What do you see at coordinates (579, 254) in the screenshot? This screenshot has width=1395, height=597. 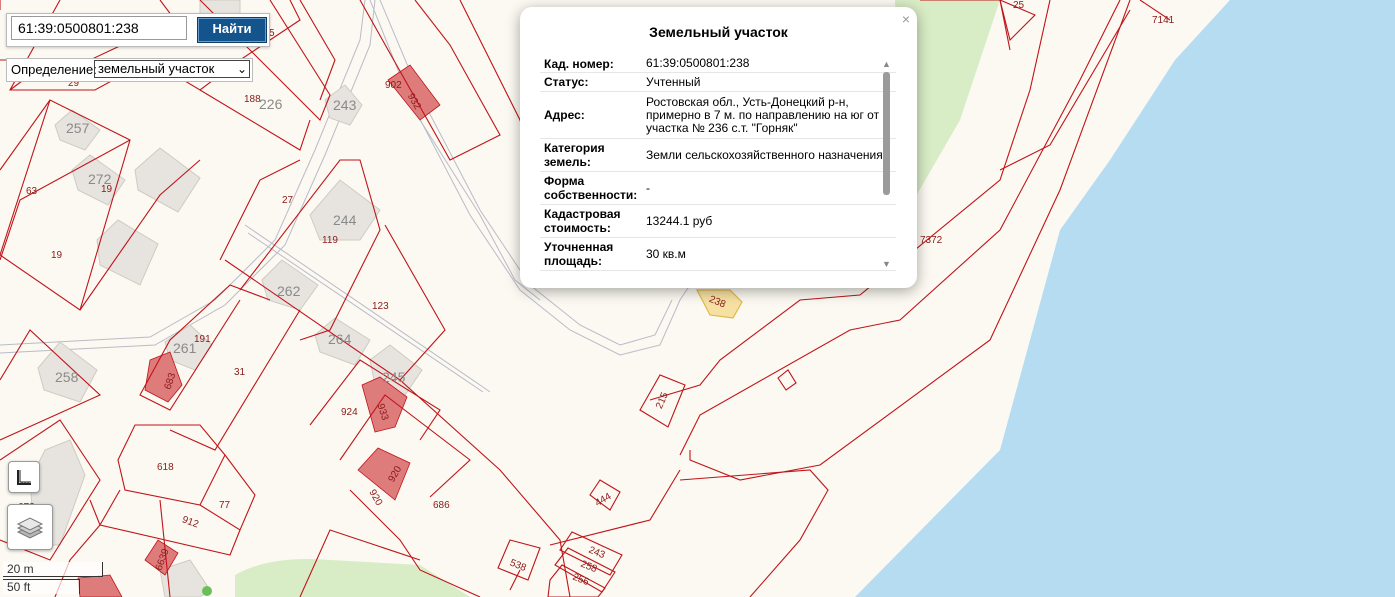 I see `info-label: Уточненная площадь:` at bounding box center [579, 254].